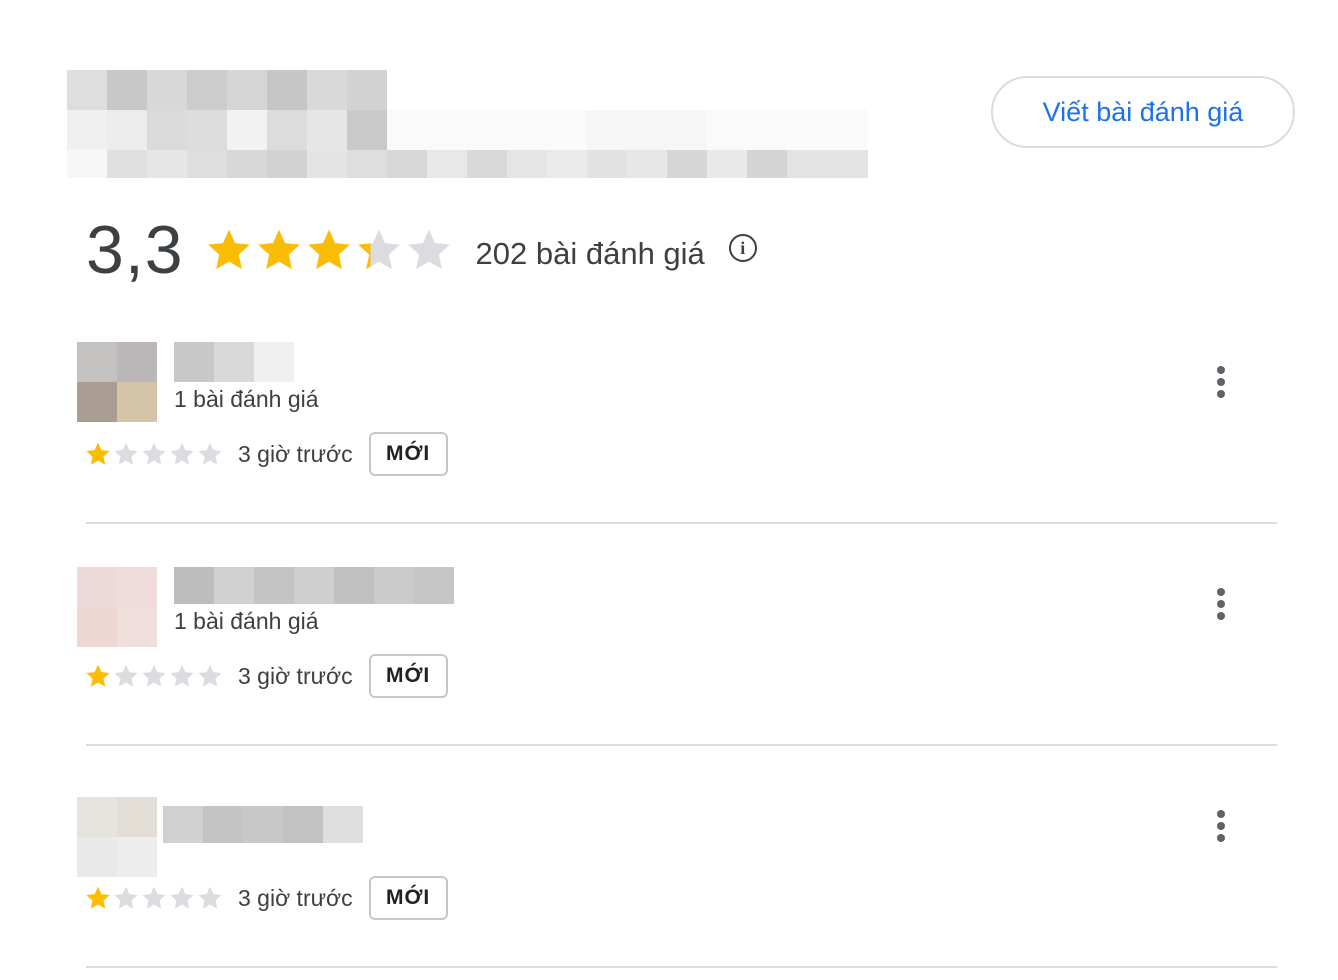 This screenshot has width=1338, height=980. Describe the element at coordinates (378, 249) in the screenshot. I see `star-half-icon` at that location.